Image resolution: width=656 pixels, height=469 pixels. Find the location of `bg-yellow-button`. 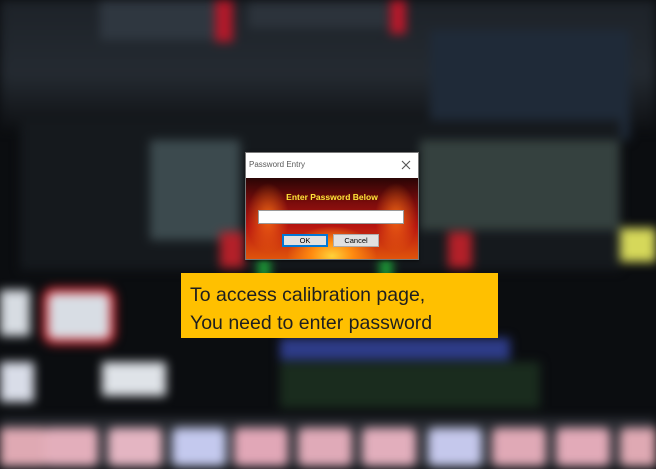

bg-yellow-button is located at coordinates (638, 245).